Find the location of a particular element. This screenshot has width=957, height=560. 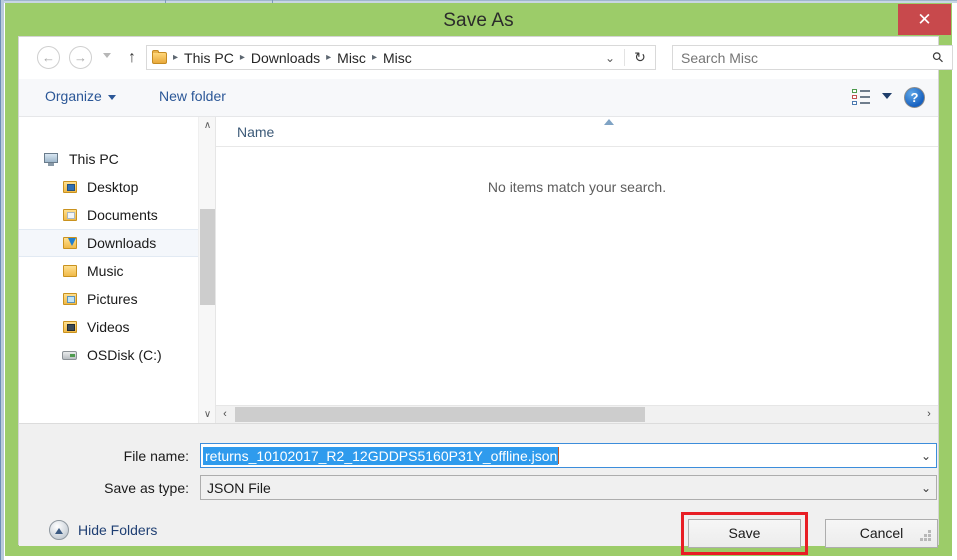

resize-grip is located at coordinates (925, 535).